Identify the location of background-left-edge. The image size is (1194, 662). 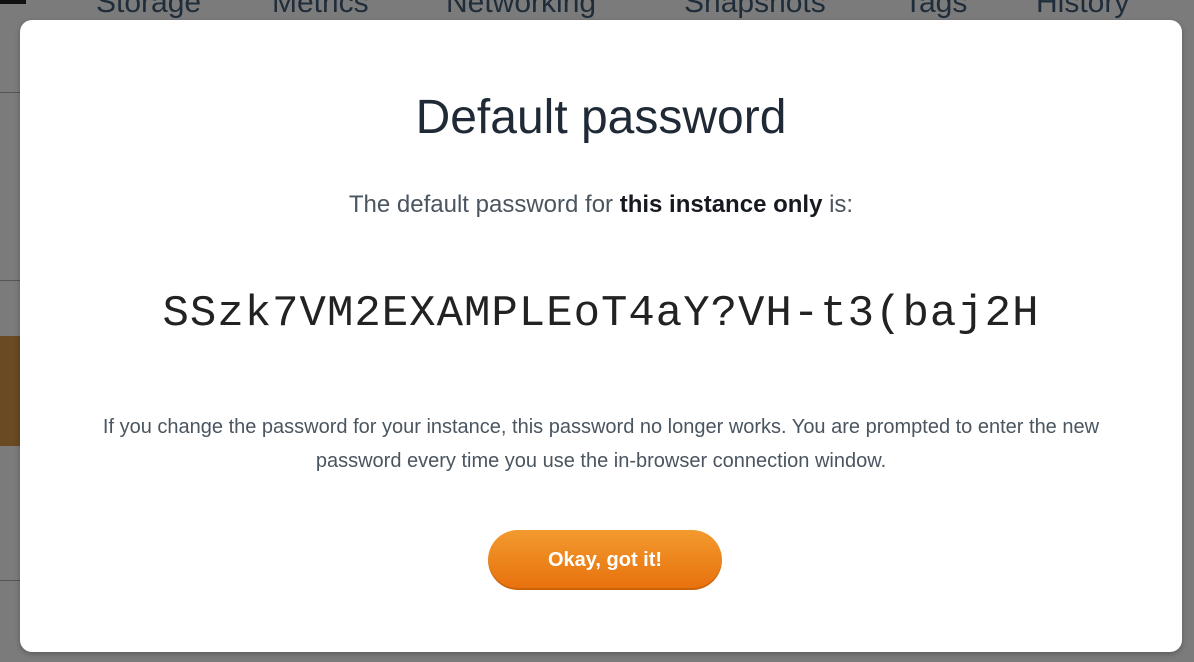
(10, 331).